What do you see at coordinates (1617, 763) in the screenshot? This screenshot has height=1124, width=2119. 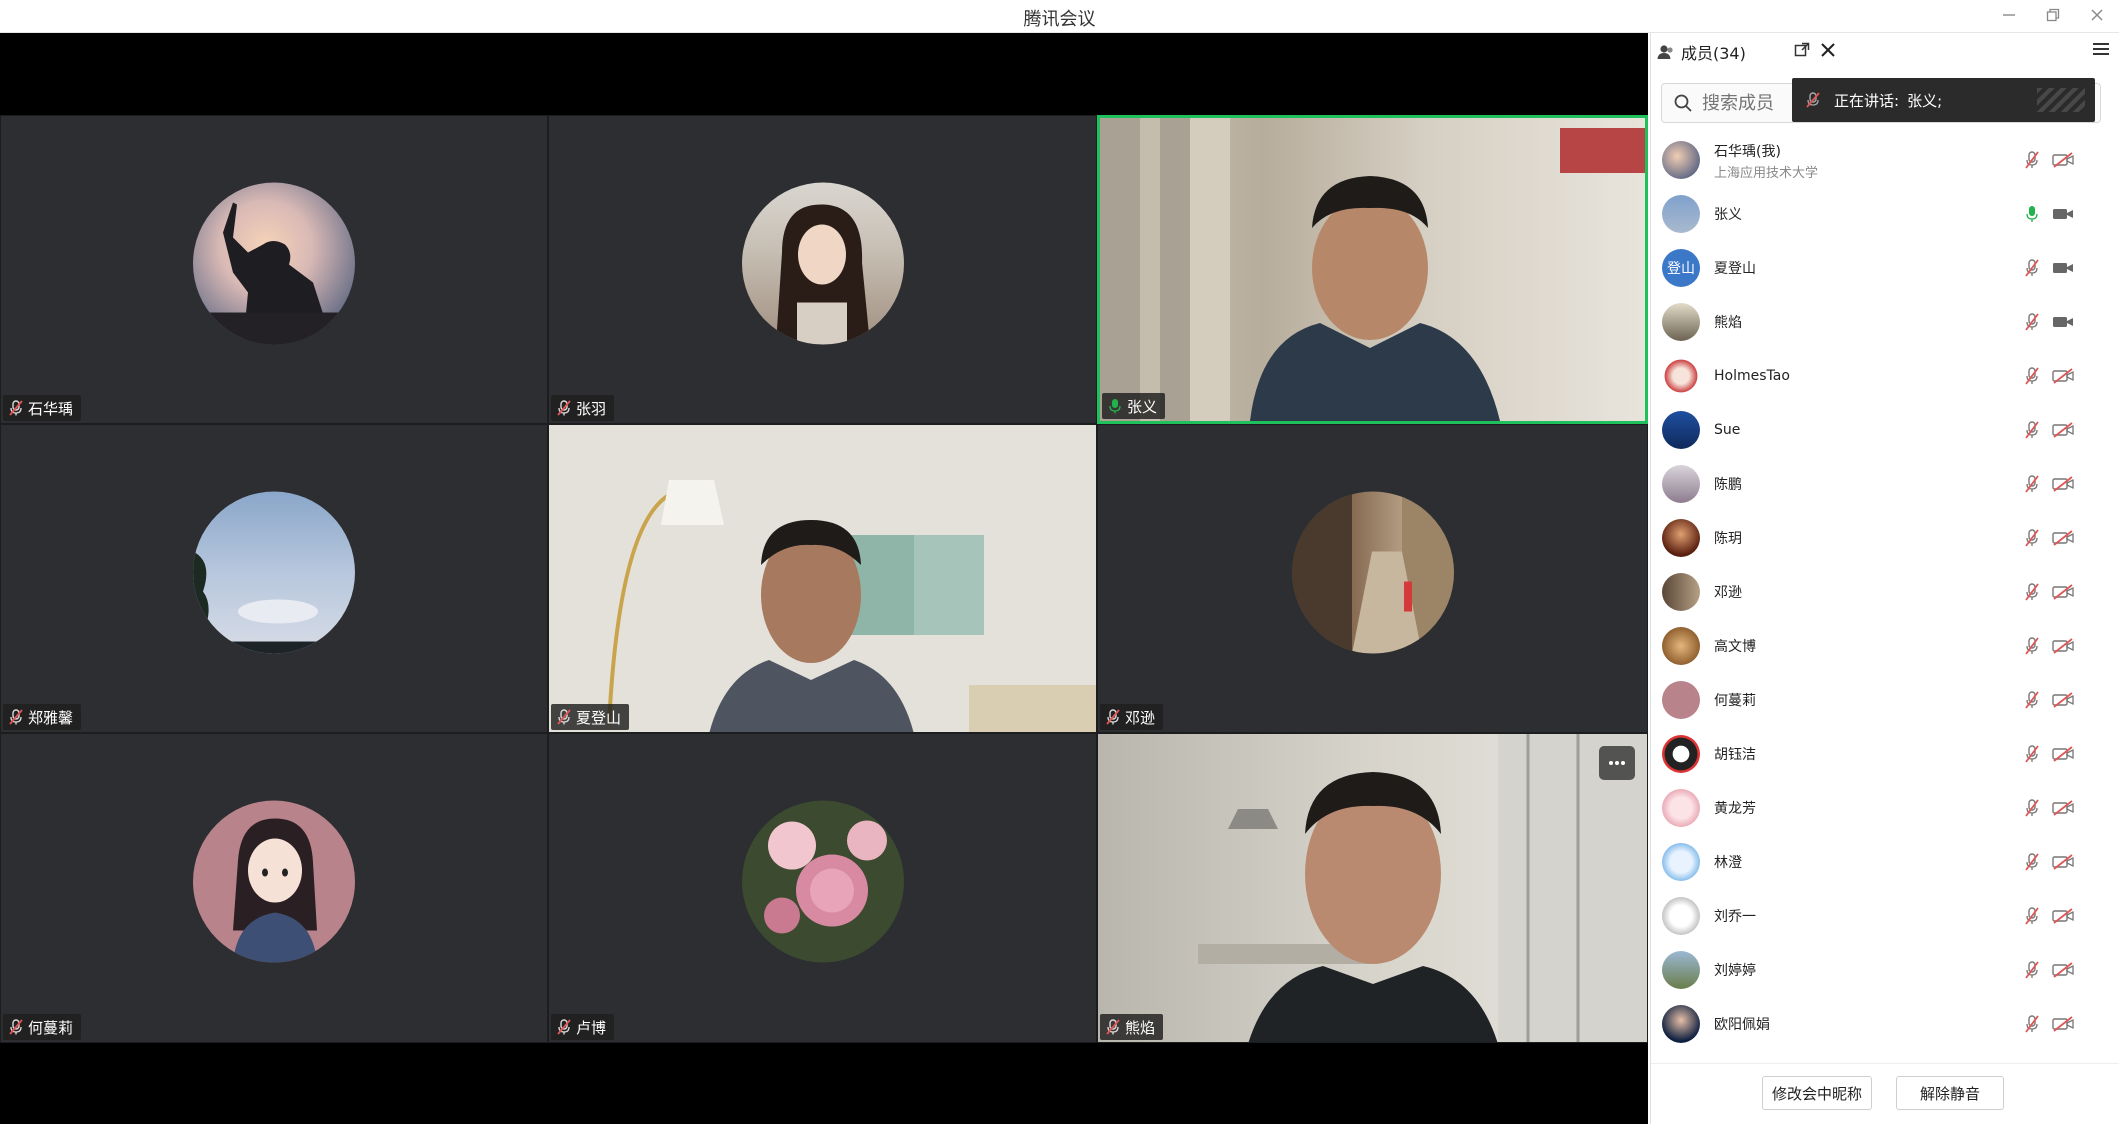 I see `more-options-button` at bounding box center [1617, 763].